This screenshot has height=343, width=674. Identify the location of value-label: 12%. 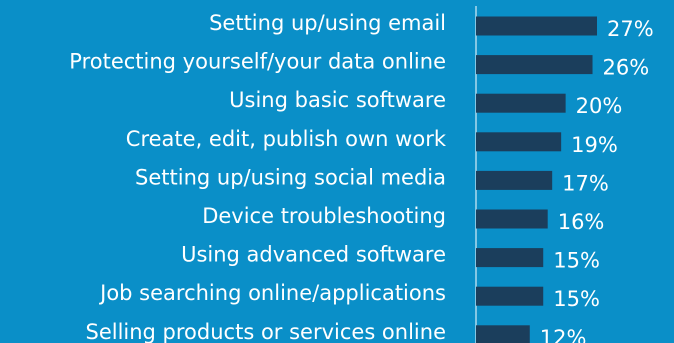
(563, 334).